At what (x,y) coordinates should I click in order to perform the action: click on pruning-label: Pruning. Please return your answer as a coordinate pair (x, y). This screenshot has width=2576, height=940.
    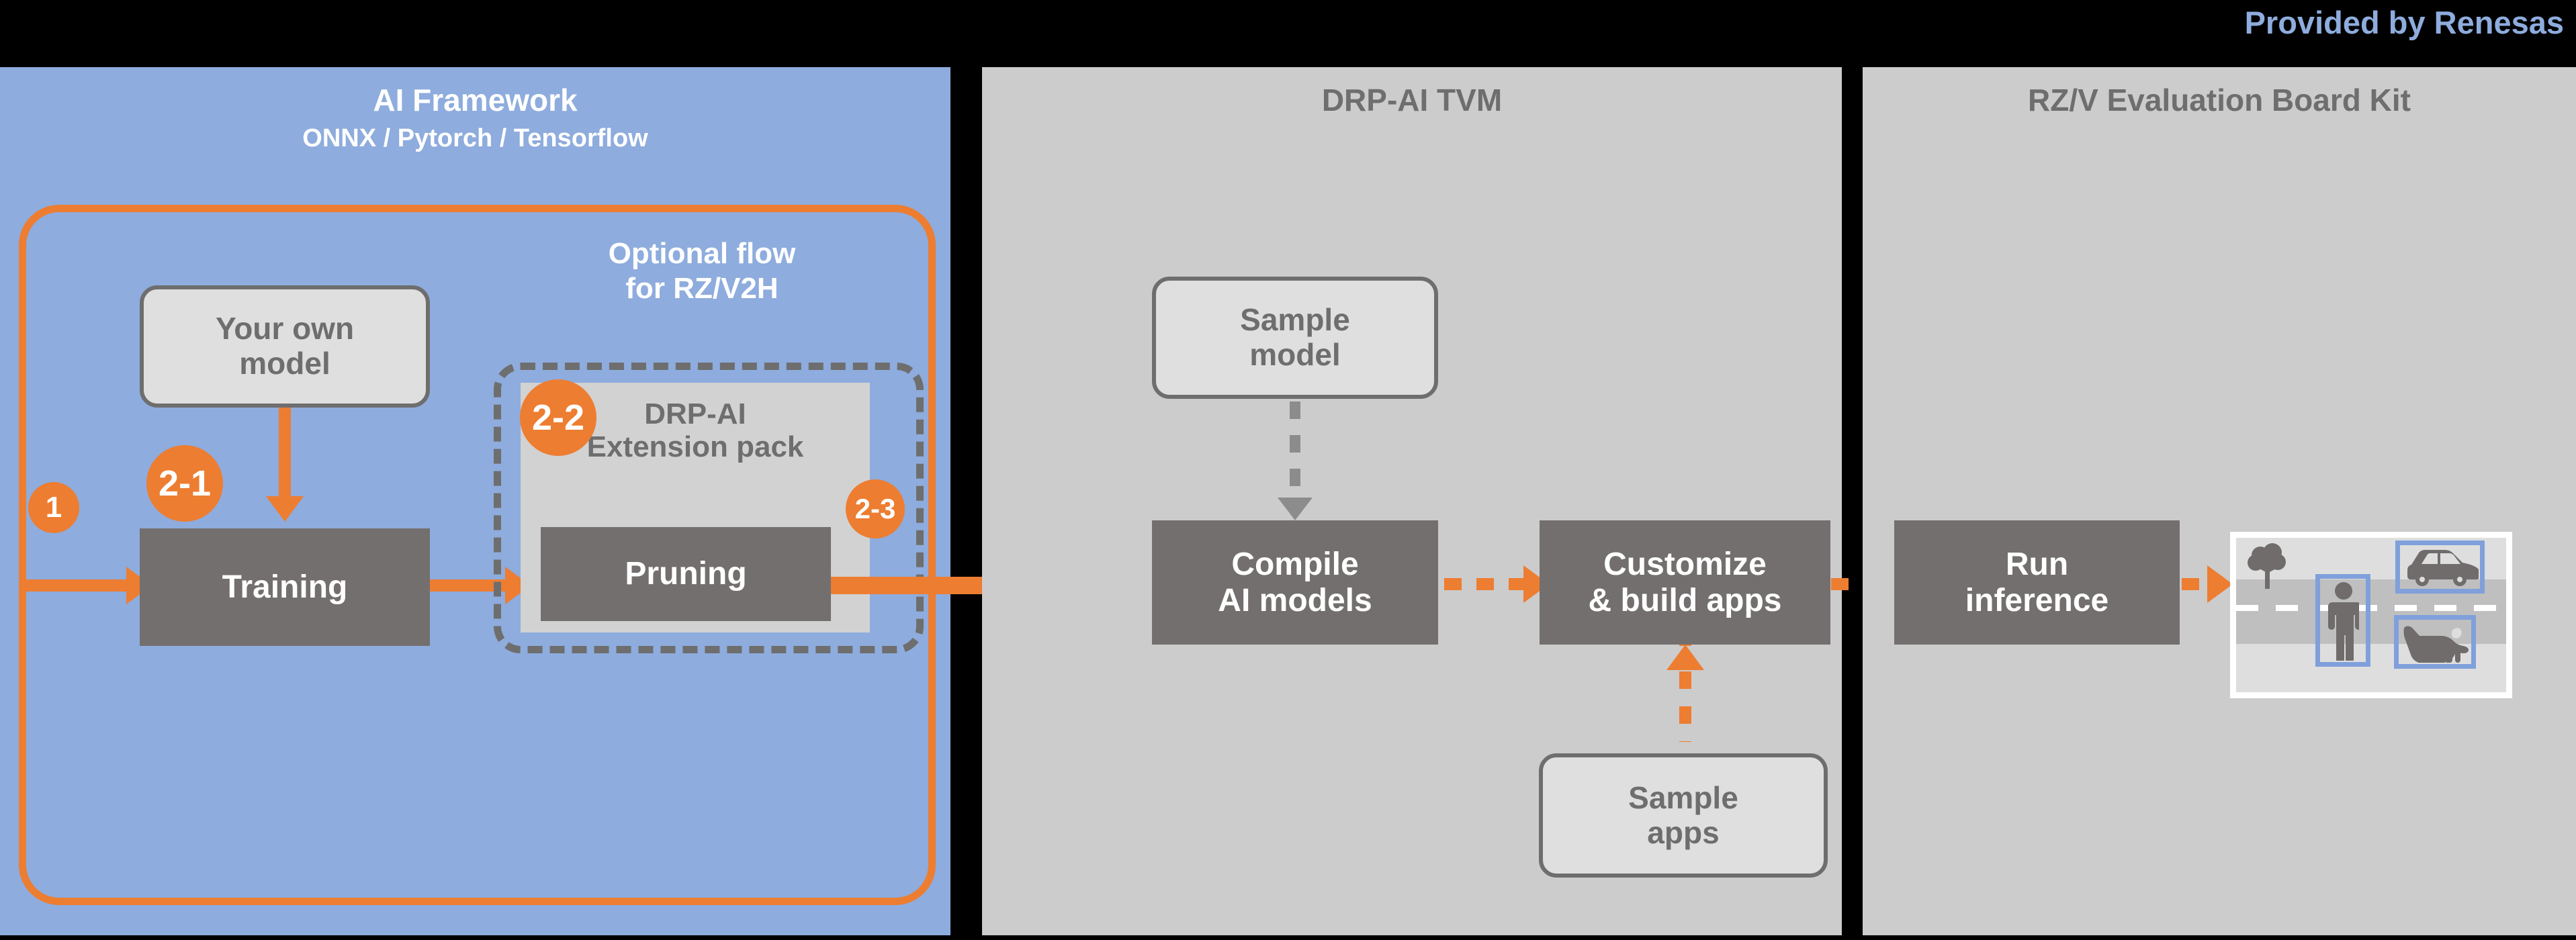
    Looking at the image, I should click on (686, 574).